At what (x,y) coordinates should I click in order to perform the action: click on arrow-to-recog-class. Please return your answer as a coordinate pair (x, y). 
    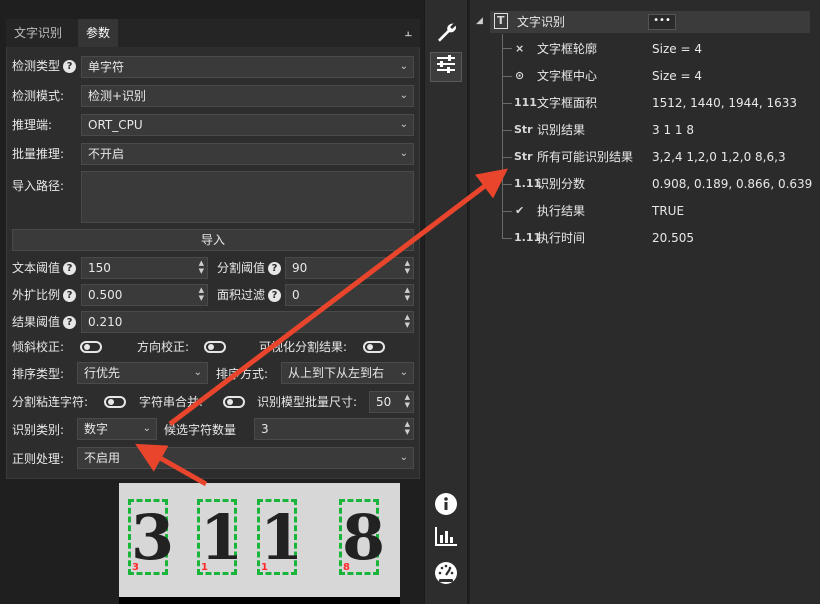
    Looking at the image, I should click on (171, 465).